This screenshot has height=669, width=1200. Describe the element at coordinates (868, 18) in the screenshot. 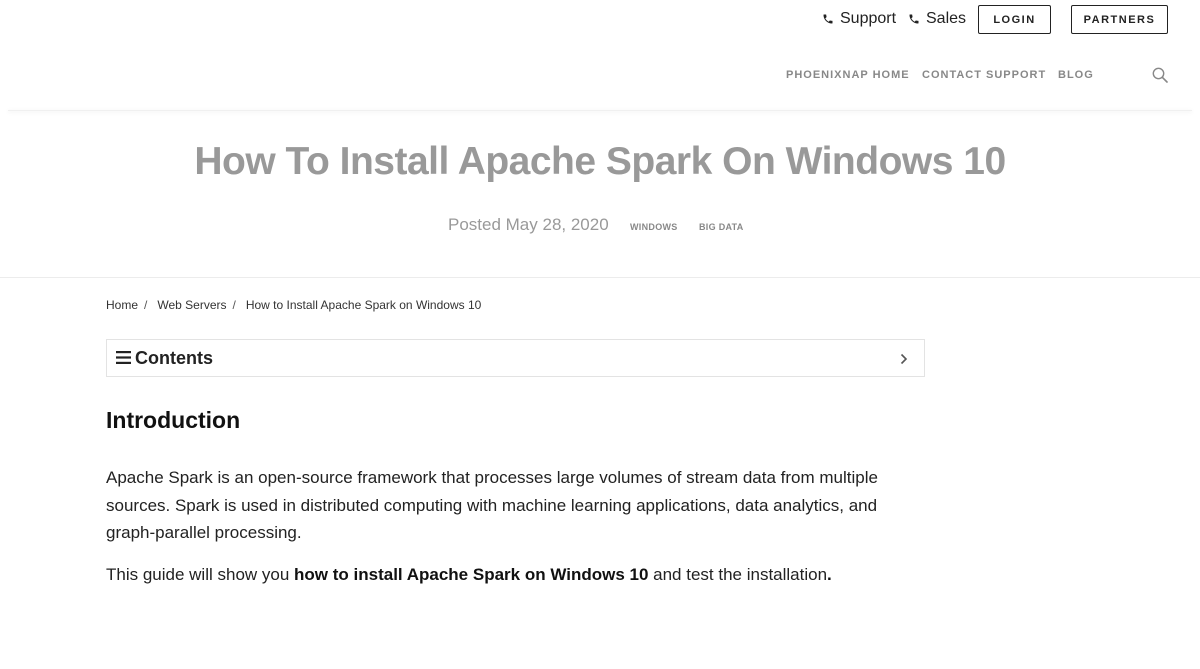

I see `support-label: Support` at that location.